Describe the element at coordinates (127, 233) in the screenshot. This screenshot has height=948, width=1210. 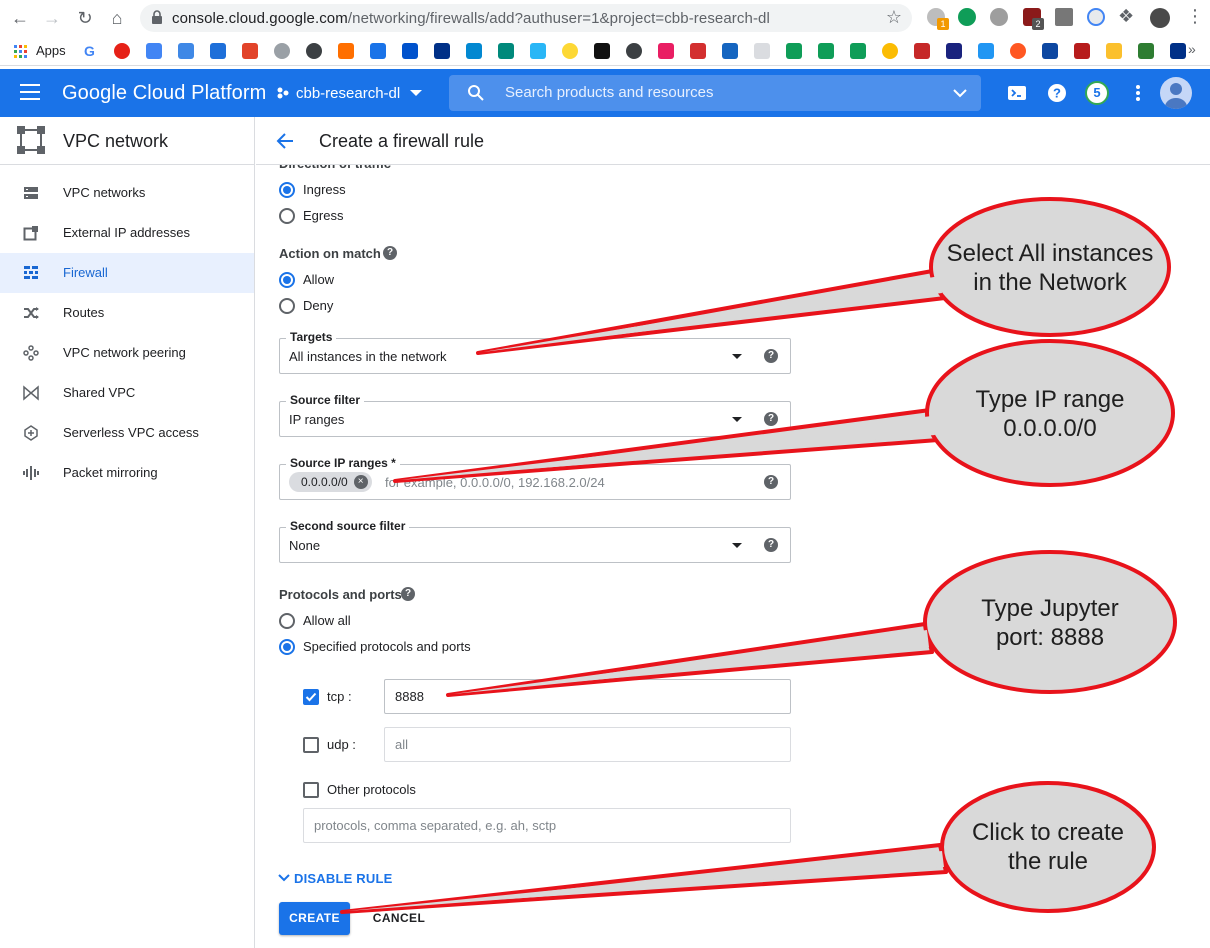
I see `sidebar-item-external-ip: External IP addresses` at that location.